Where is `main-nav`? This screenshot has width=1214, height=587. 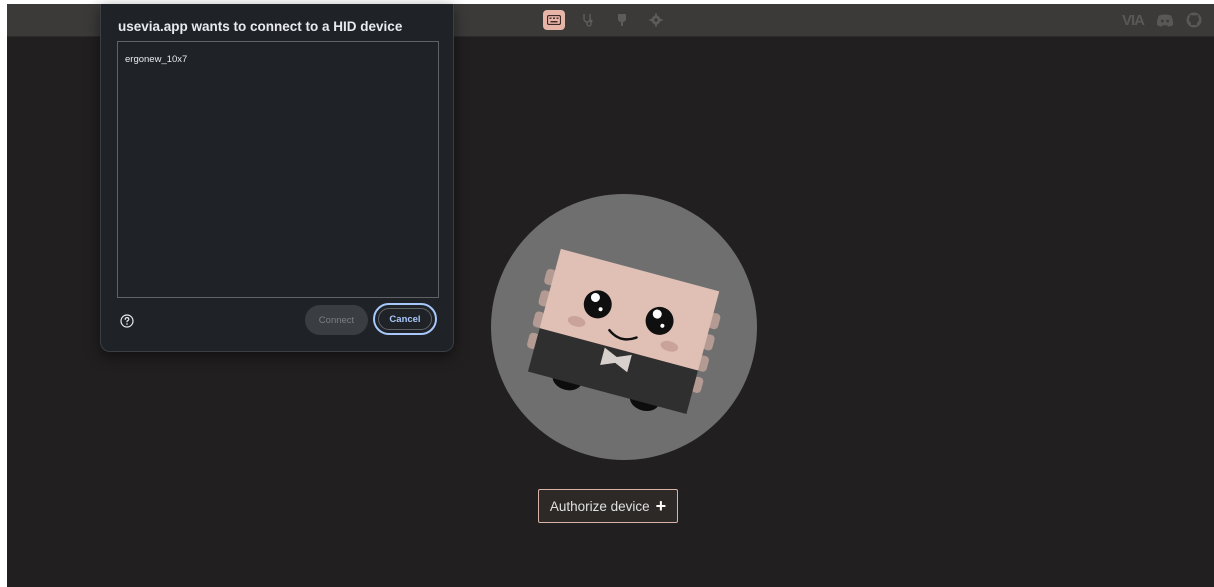
main-nav is located at coordinates (605, 20).